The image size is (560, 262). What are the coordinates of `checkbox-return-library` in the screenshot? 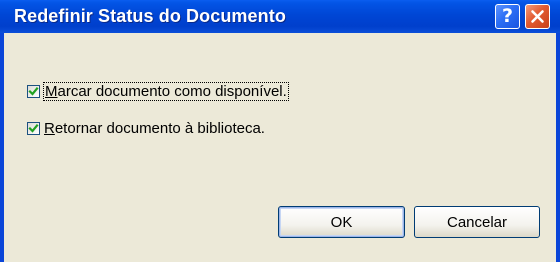 It's located at (33, 128).